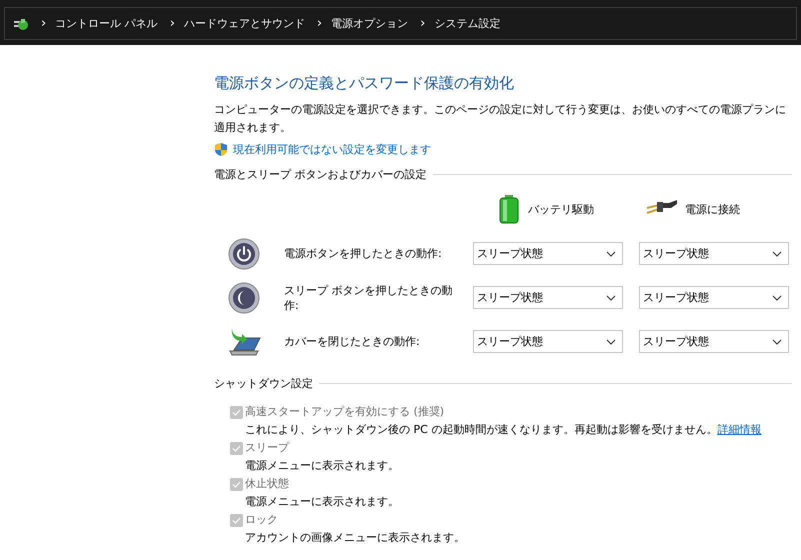 This screenshot has width=801, height=560. I want to click on breadcrumb-item: 電源オプション, so click(369, 23).